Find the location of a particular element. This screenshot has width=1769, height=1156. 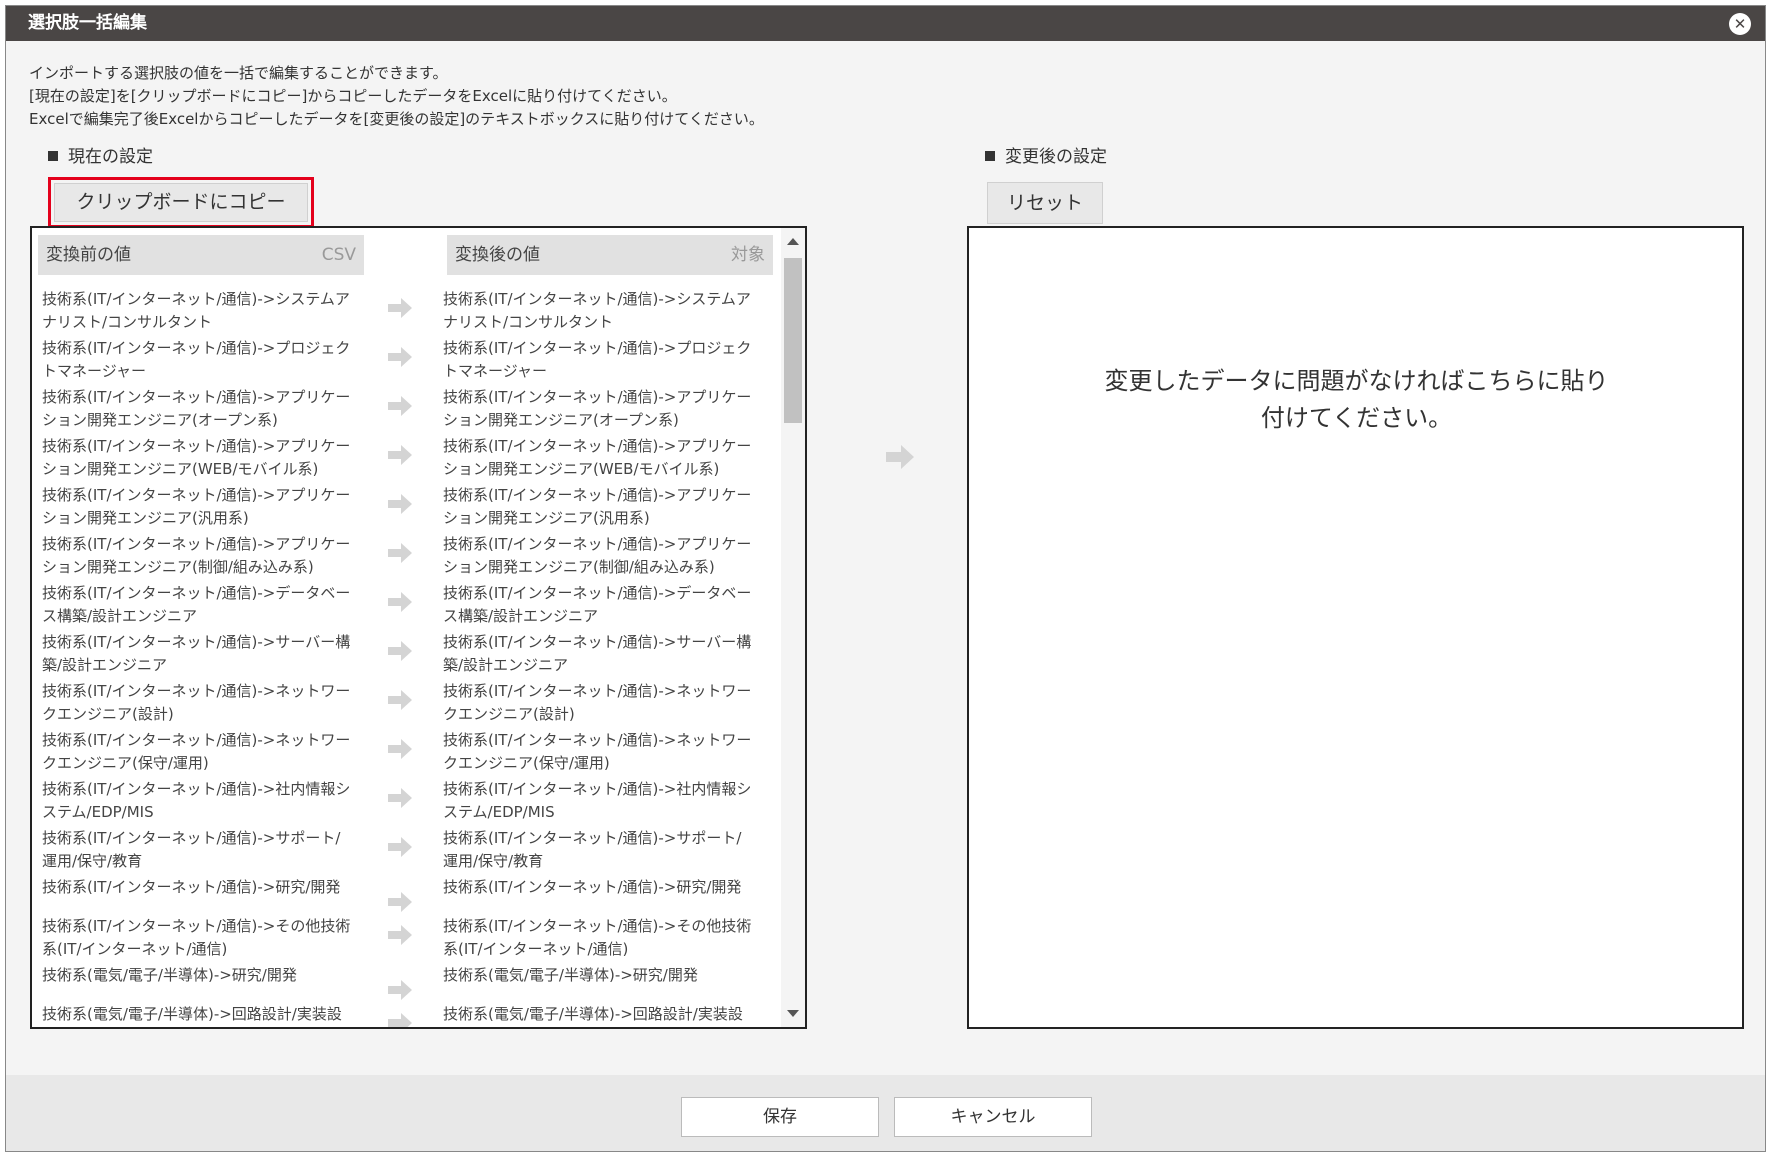

scroll-down-icon is located at coordinates (793, 1013).